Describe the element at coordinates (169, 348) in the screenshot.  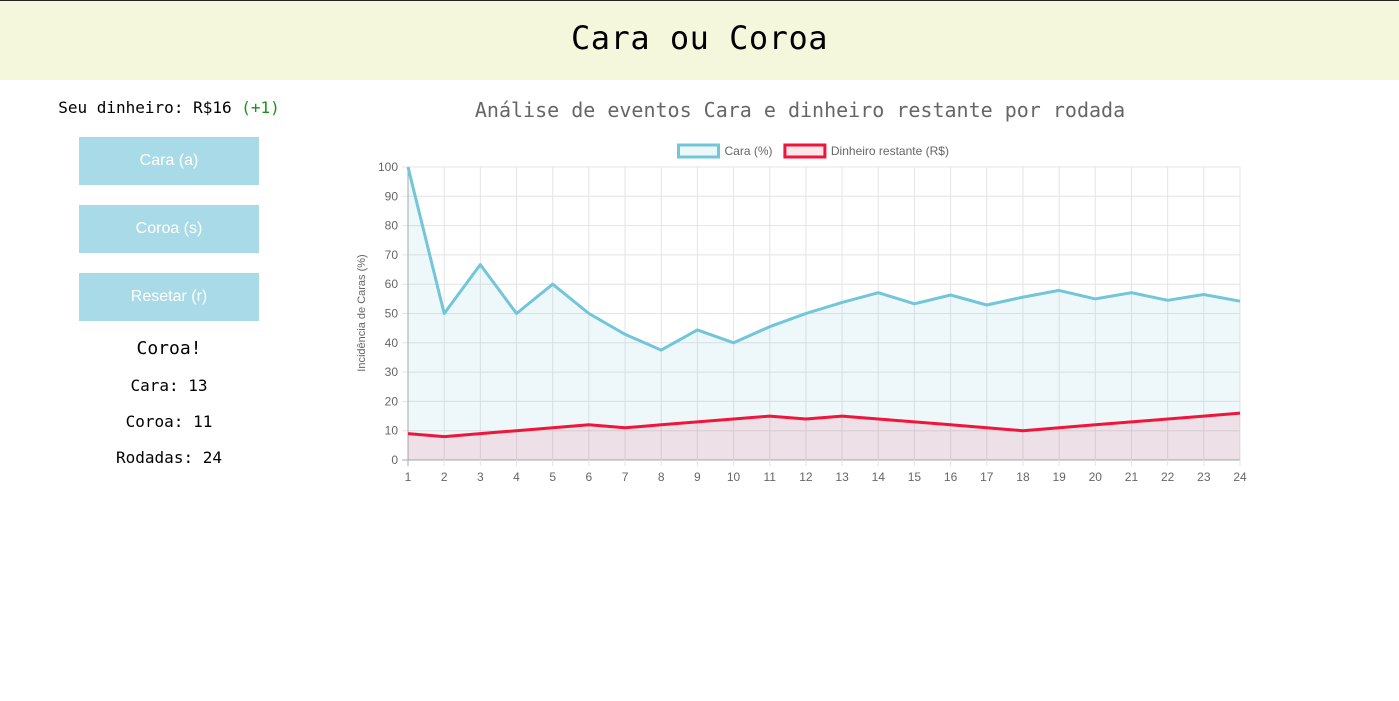
I see `result-text: Coroa!` at that location.